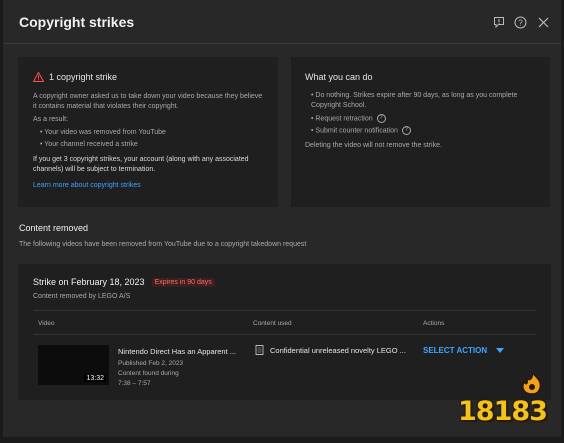 Image resolution: width=564 pixels, height=443 pixels. What do you see at coordinates (455, 350) in the screenshot?
I see `select-action-label: SELECT ACTION` at bounding box center [455, 350].